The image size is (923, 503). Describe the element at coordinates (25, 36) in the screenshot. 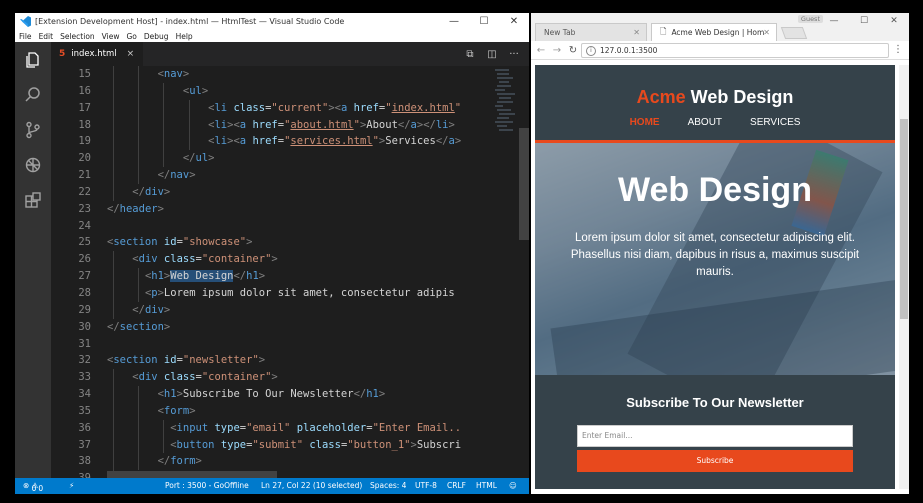

I see `menu-file: File` at that location.